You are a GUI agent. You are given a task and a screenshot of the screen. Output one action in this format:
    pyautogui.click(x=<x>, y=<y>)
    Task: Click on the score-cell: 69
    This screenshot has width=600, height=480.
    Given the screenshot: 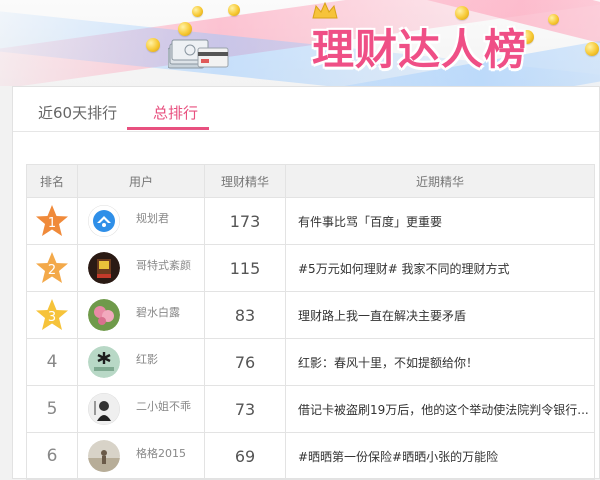 What is the action you would take?
    pyautogui.click(x=245, y=456)
    